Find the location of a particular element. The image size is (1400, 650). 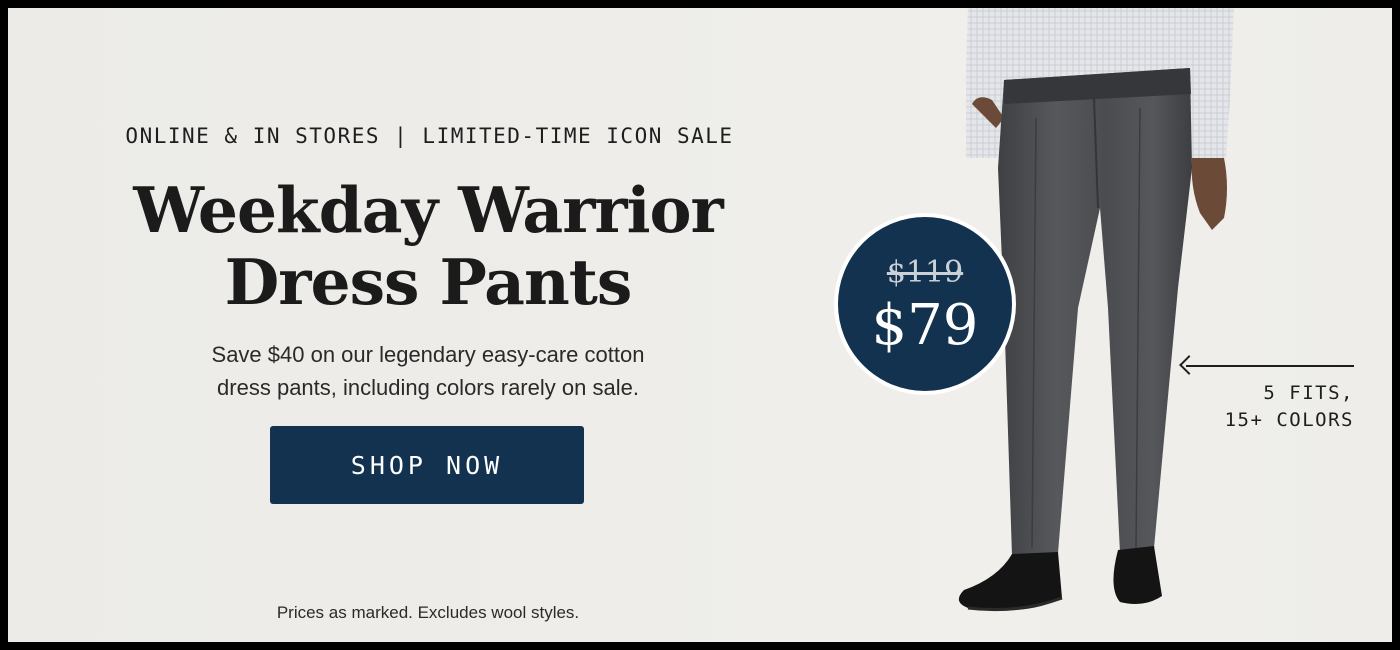

promo-headline: Weekday Warrior Dress Pants is located at coordinates (428, 246).